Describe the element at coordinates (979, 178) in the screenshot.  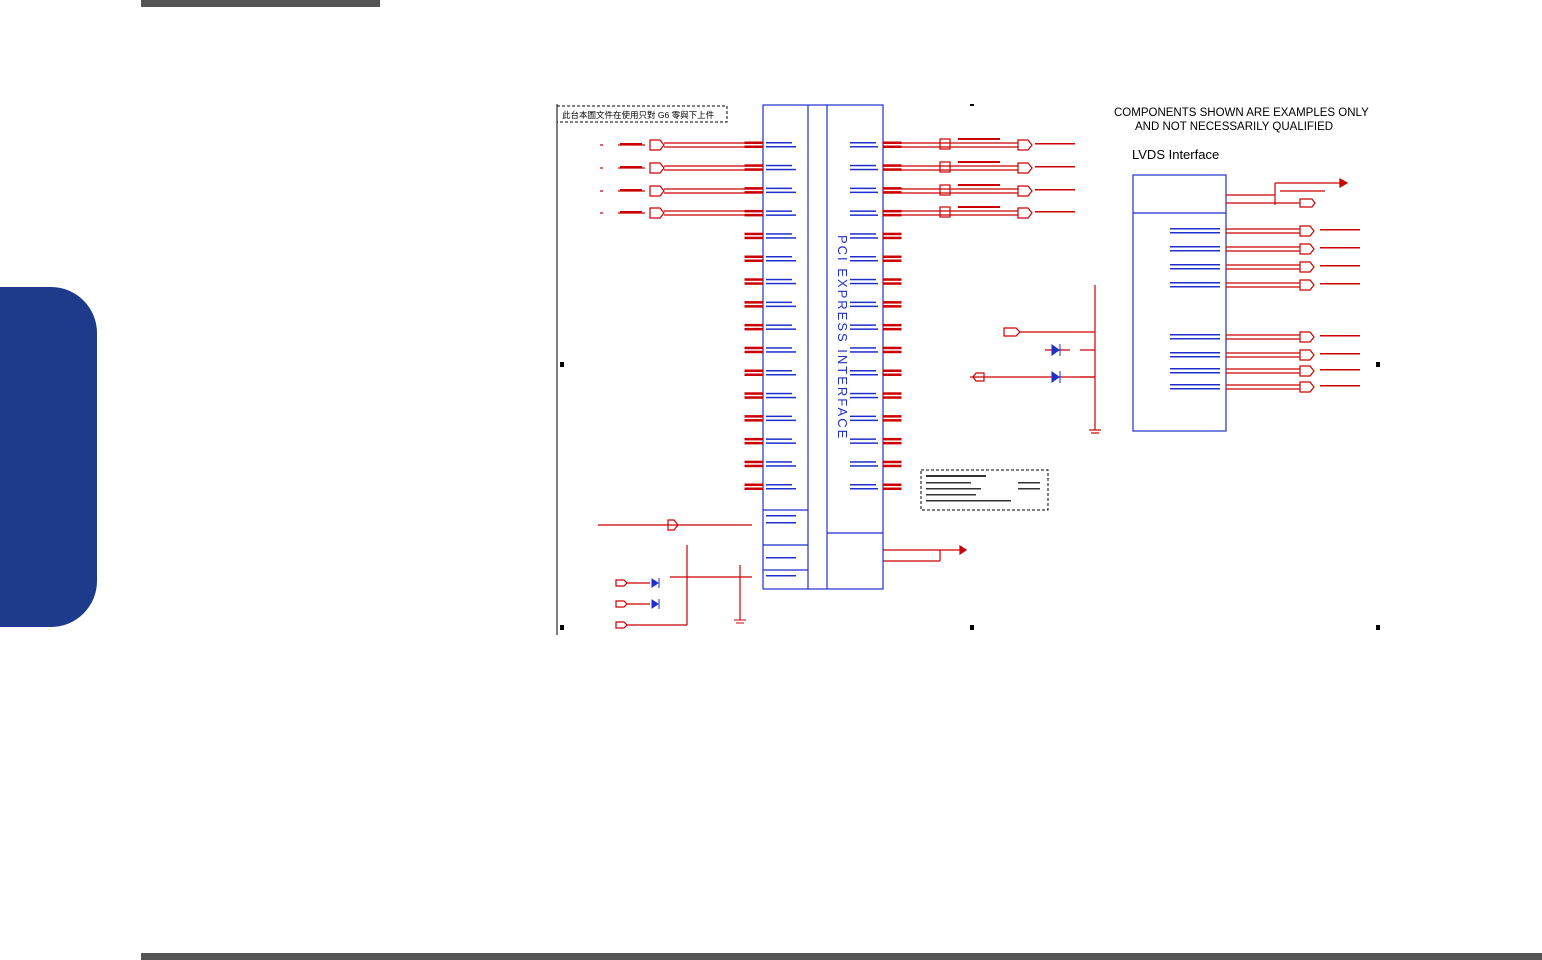
I see `right-output-wires` at that location.